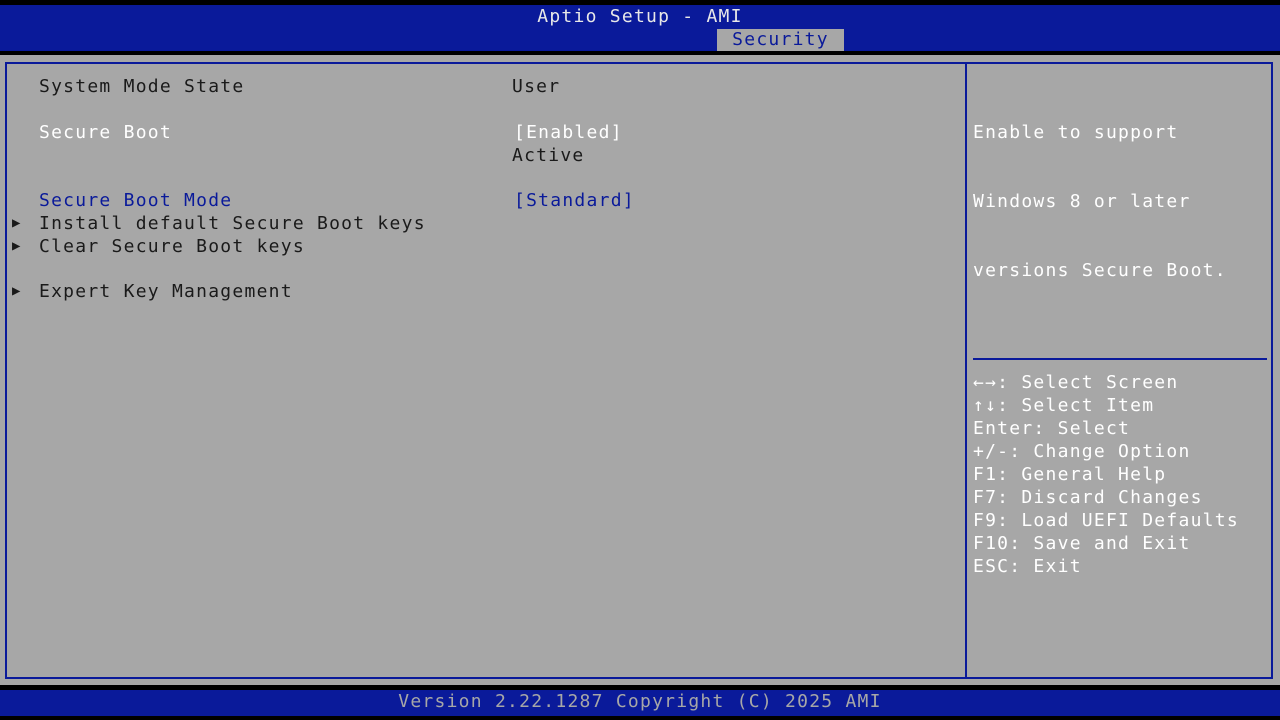 The width and height of the screenshot is (1280, 720). I want to click on key-hint: F9: Load UEFI Defaults, so click(1106, 520).